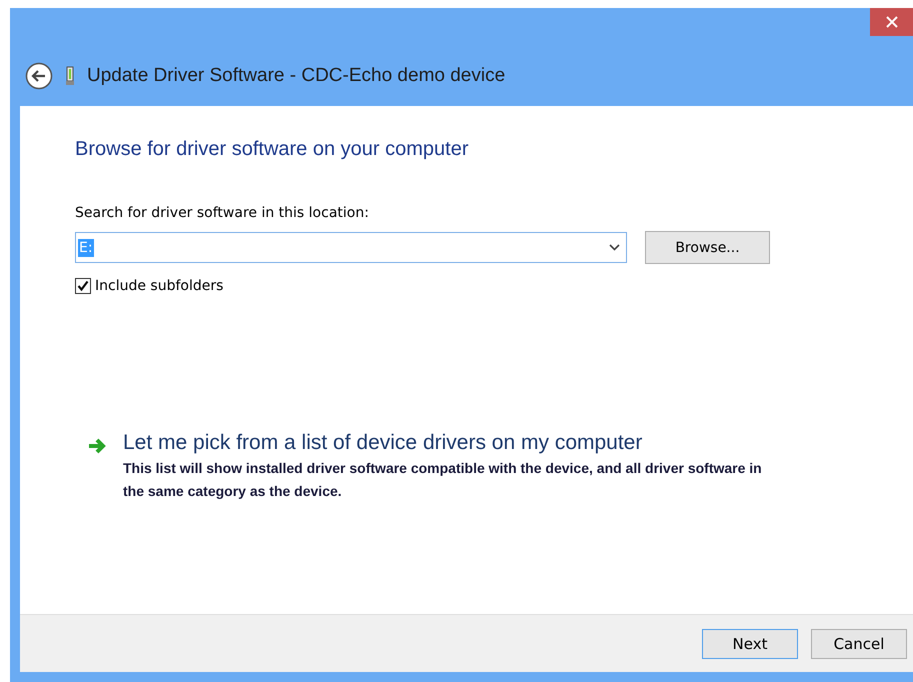 This screenshot has width=913, height=682. I want to click on location-label: Search for driver software in this location:, so click(222, 213).